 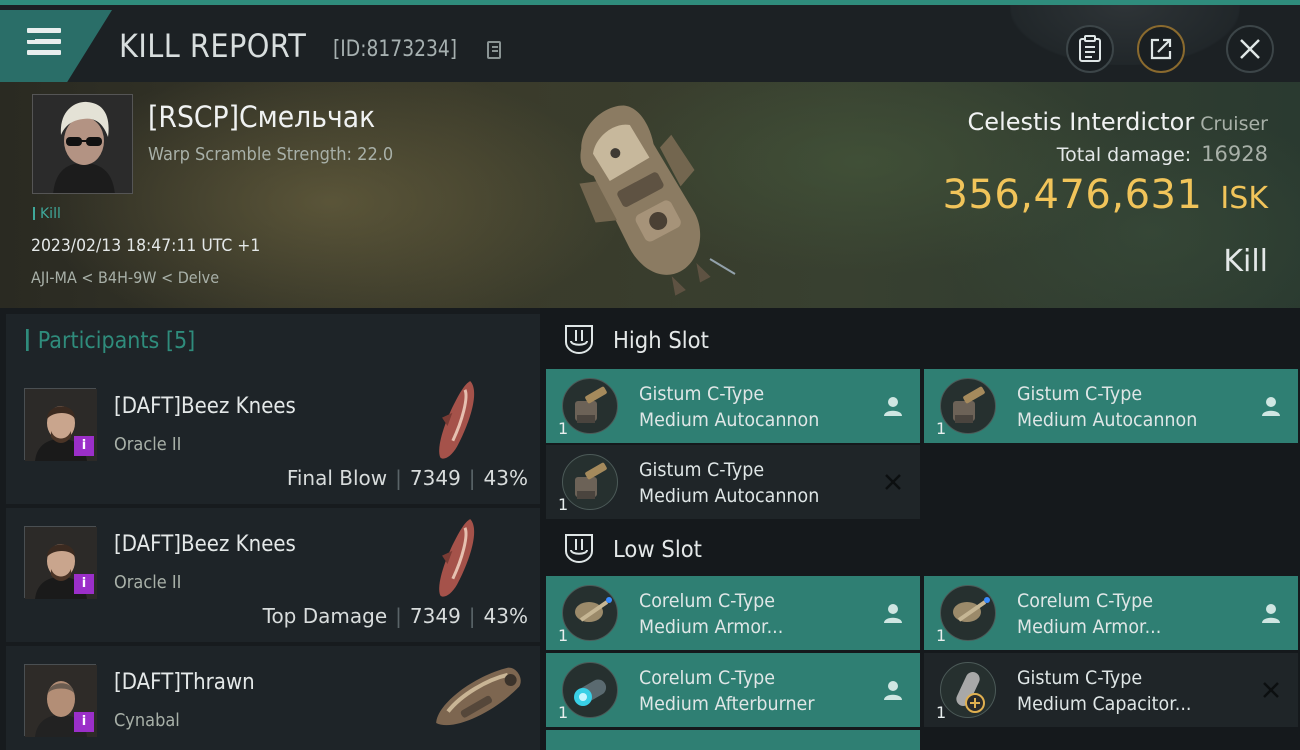 I want to click on ship-info: Celestis Interdictor Cruiser, so click(x=1118, y=122).